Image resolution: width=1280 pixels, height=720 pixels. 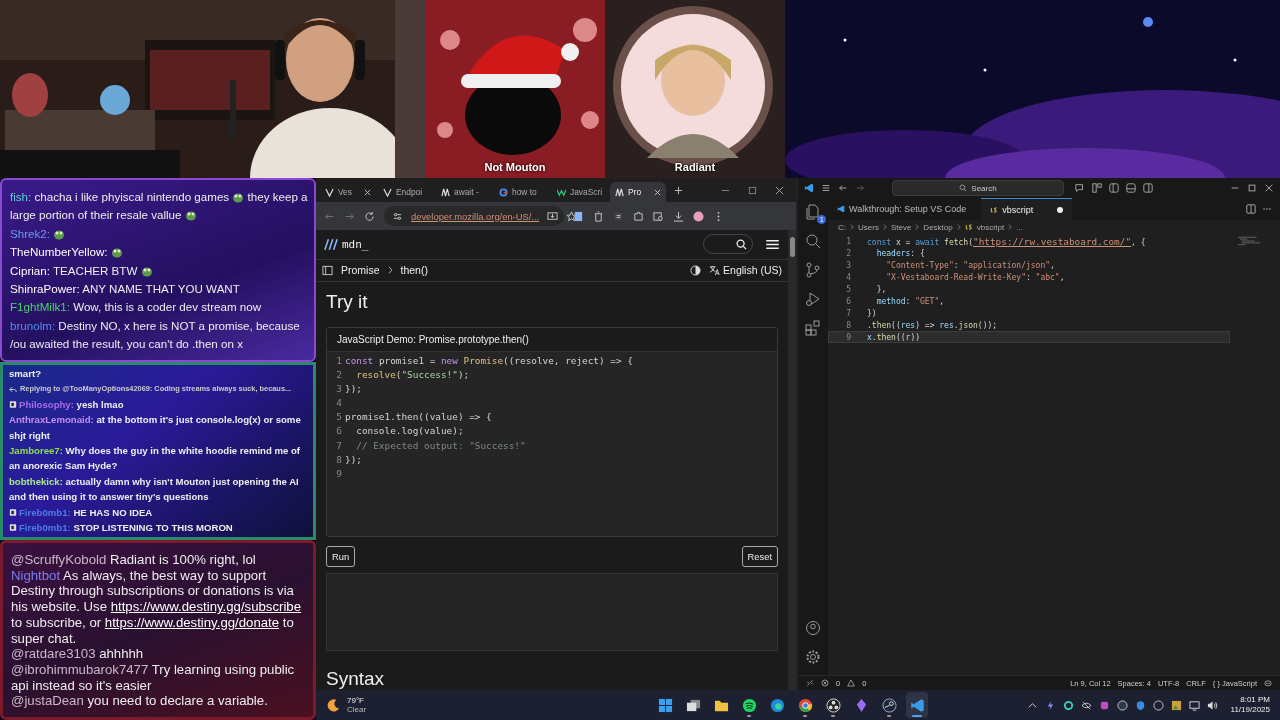 What do you see at coordinates (1086, 705) in the screenshot?
I see `eye-off-icon` at bounding box center [1086, 705].